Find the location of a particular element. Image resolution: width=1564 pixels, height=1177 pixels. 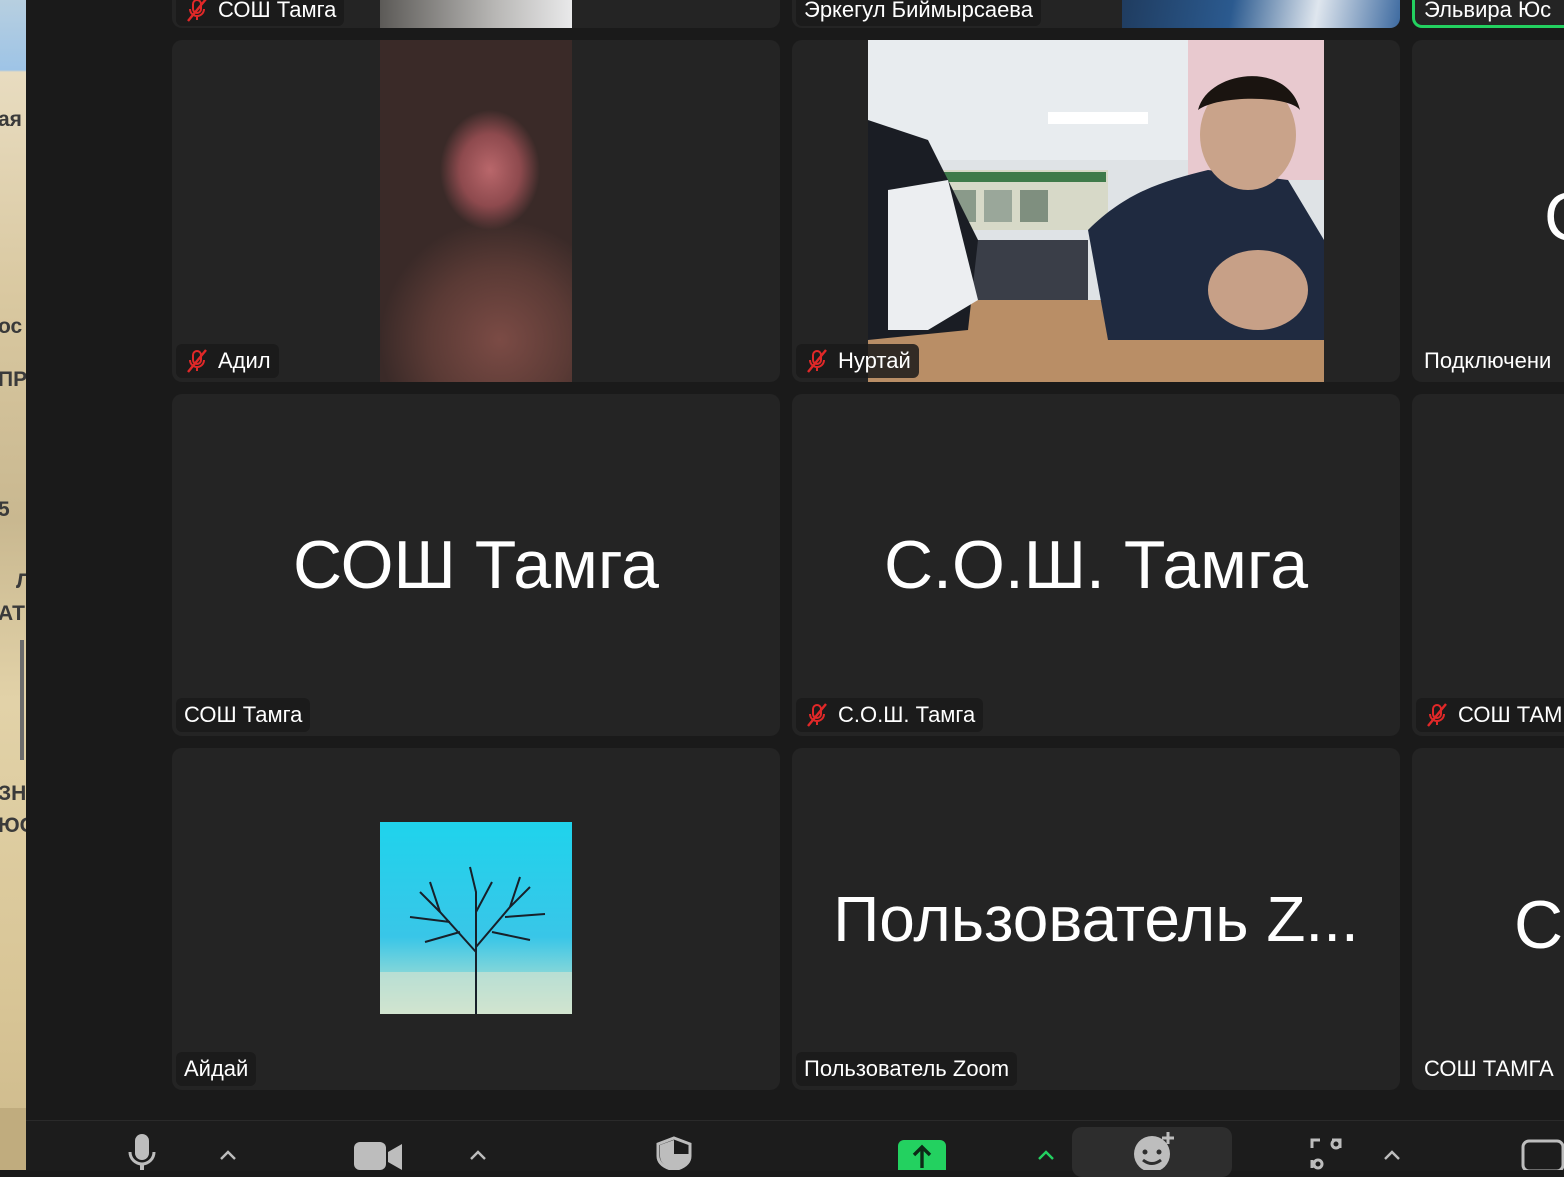

desktop-text-fragment: ЮО is located at coordinates (13, 825).